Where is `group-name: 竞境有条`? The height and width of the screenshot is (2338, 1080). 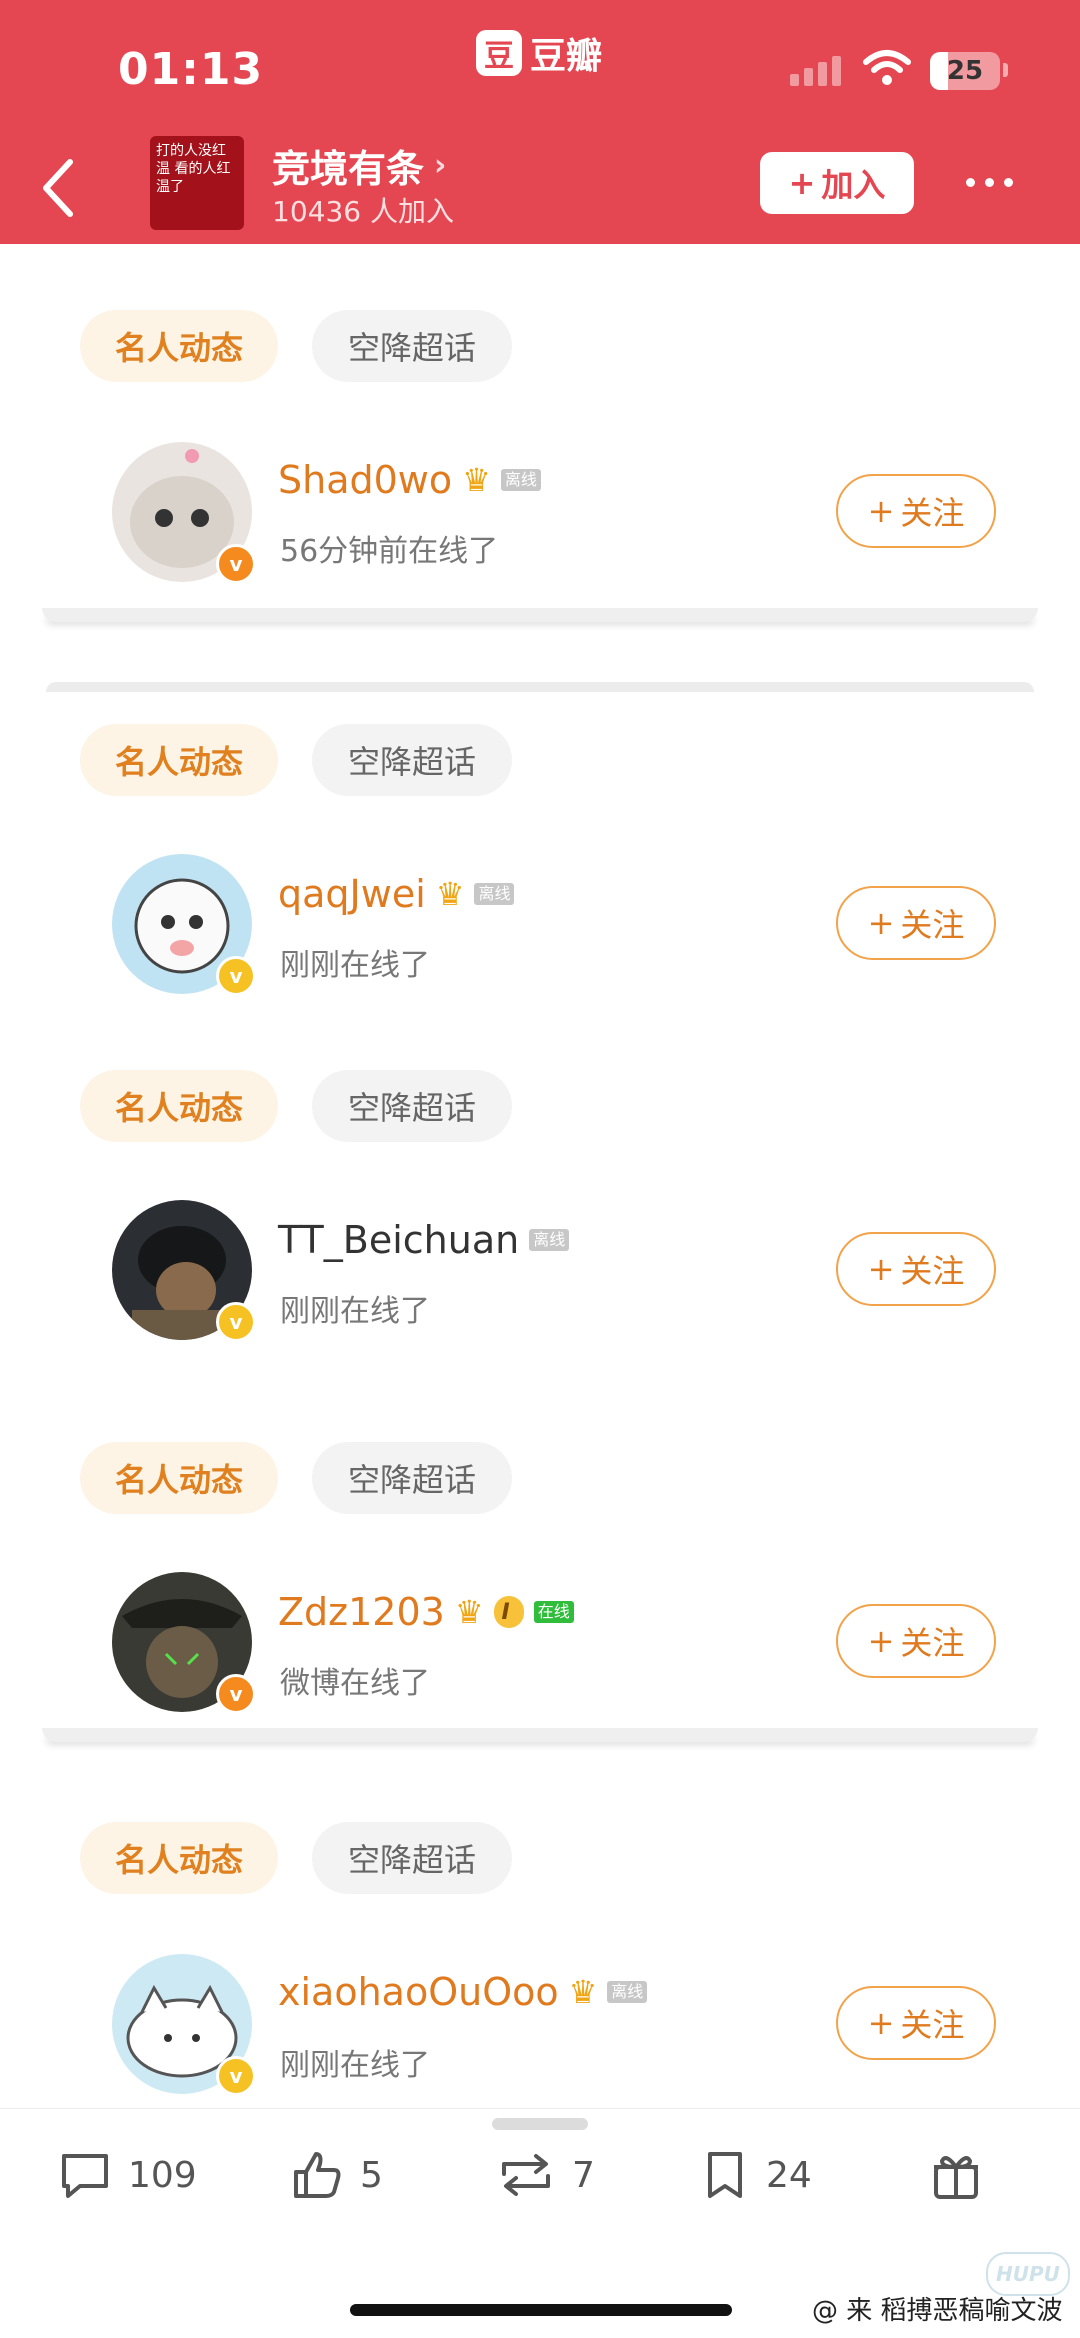 group-name: 竞境有条 is located at coordinates (348, 169).